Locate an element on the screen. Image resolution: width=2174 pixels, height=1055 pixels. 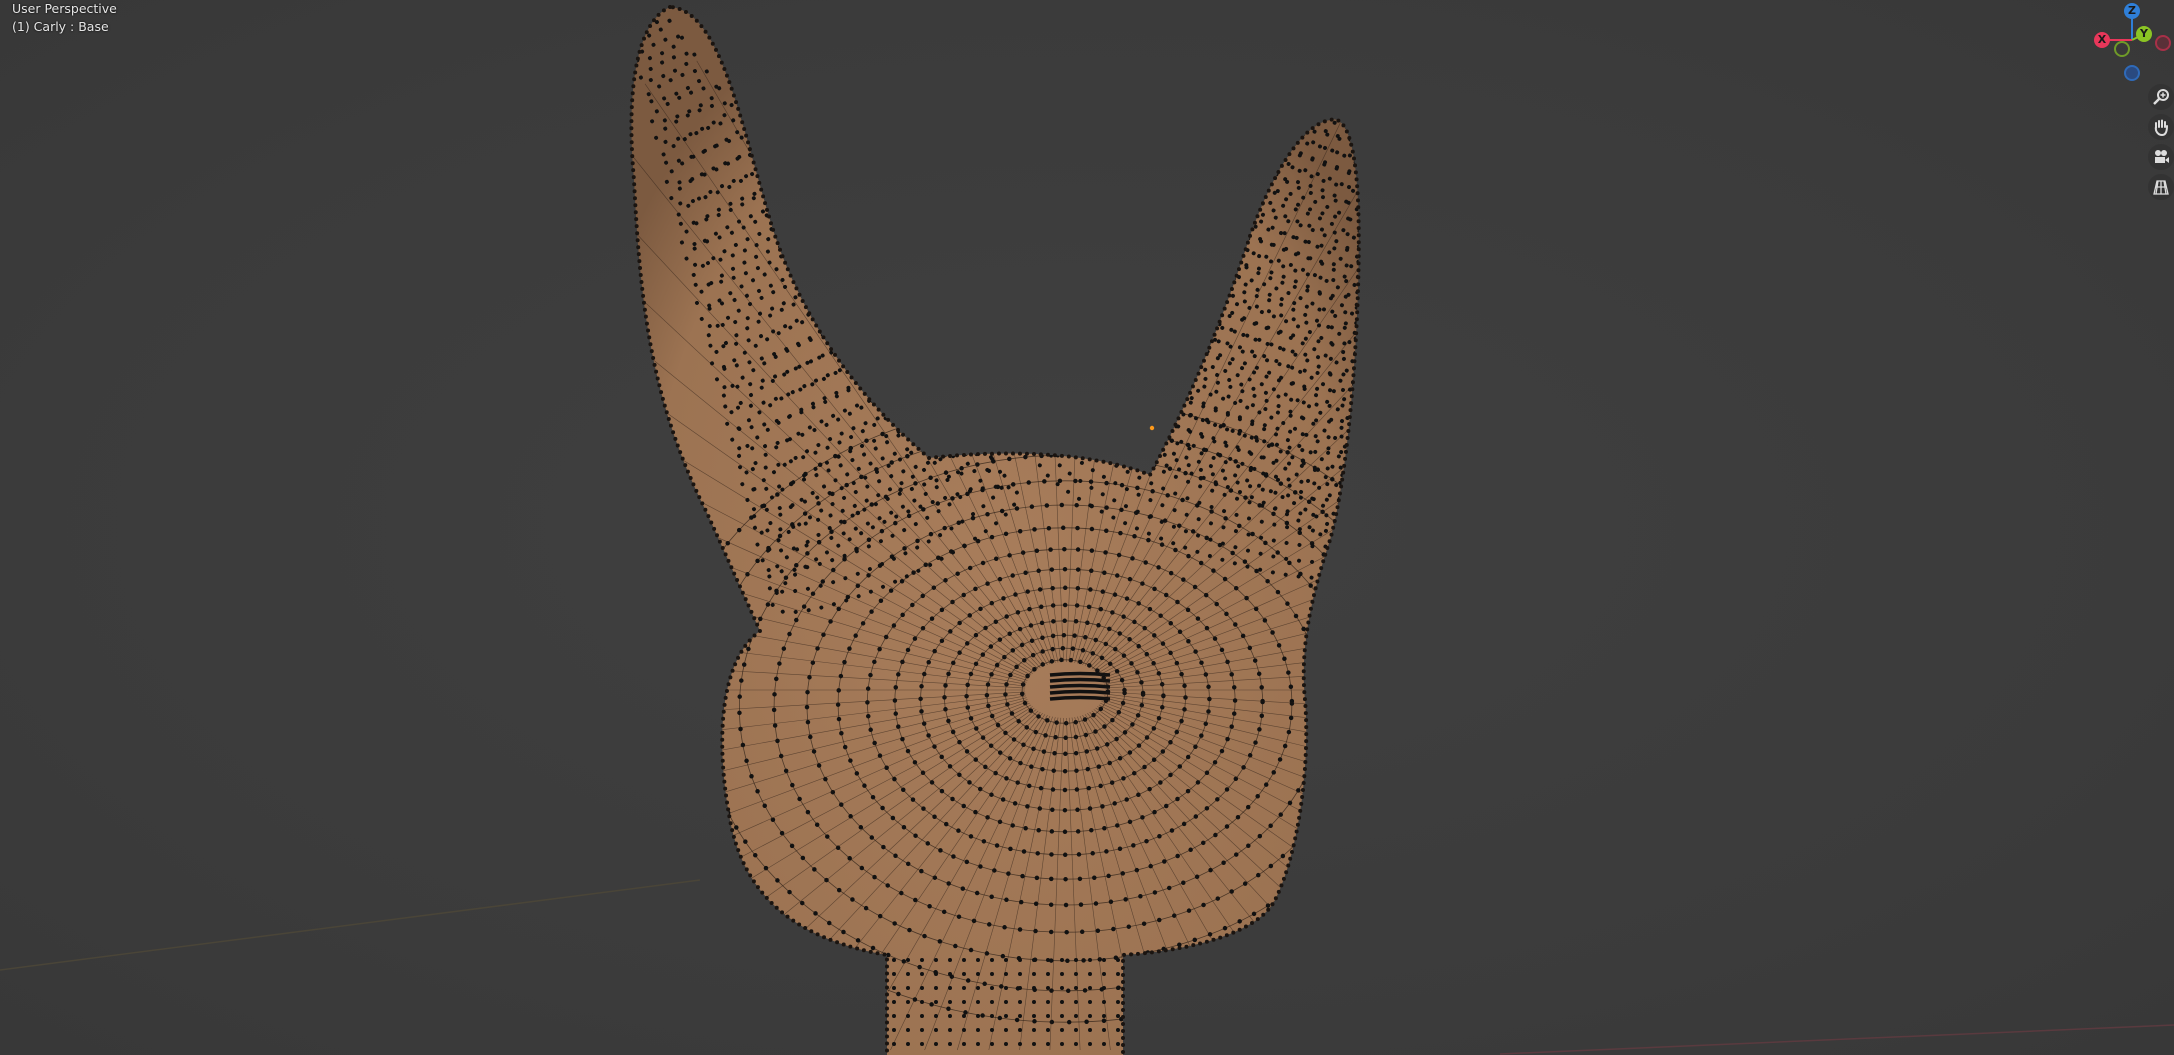
gizmo-neg-z-axis is located at coordinates (2132, 73).